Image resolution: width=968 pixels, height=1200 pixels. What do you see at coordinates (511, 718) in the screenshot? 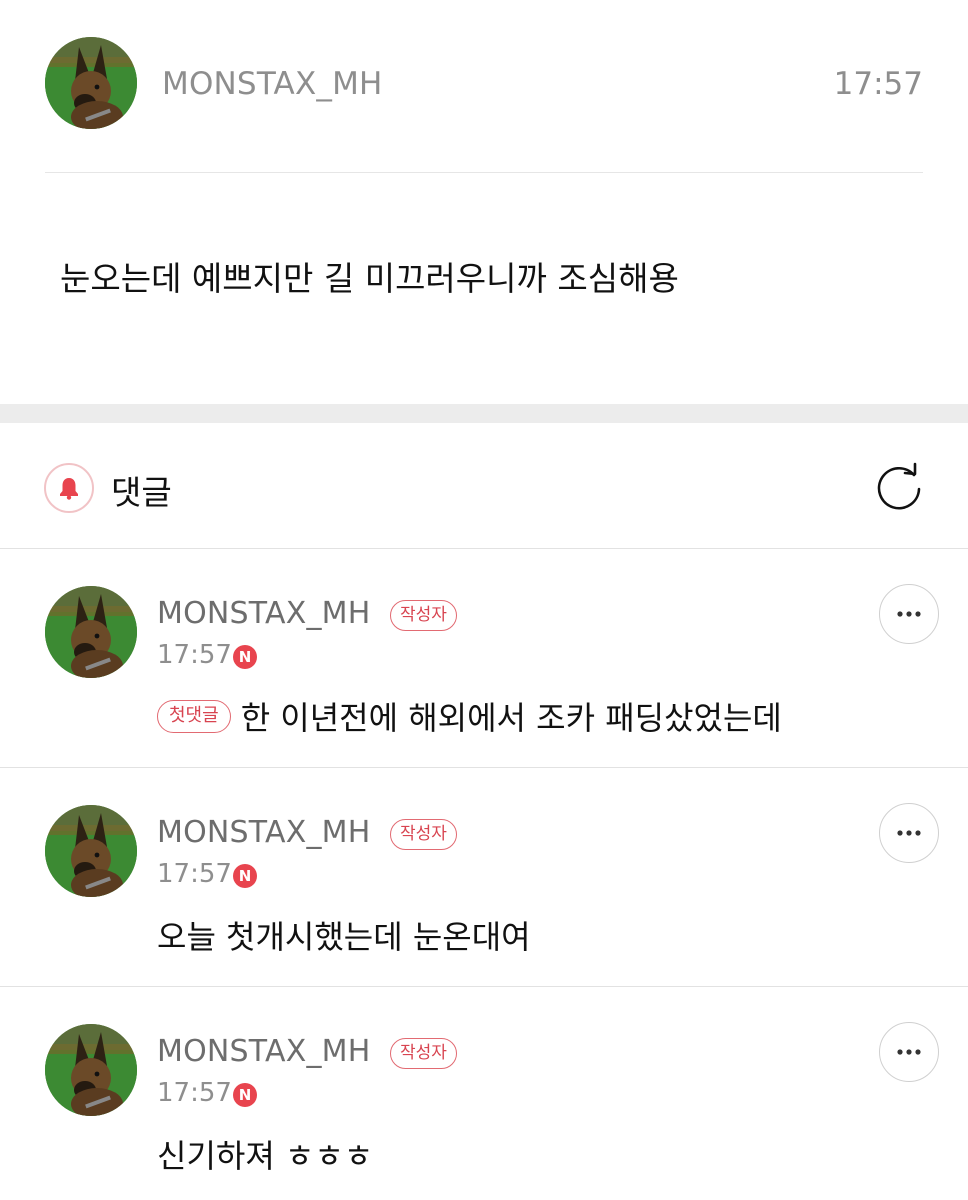
I see `comment-text: 한 이년전에 해외에서 조카 패딩샀었는데` at bounding box center [511, 718].